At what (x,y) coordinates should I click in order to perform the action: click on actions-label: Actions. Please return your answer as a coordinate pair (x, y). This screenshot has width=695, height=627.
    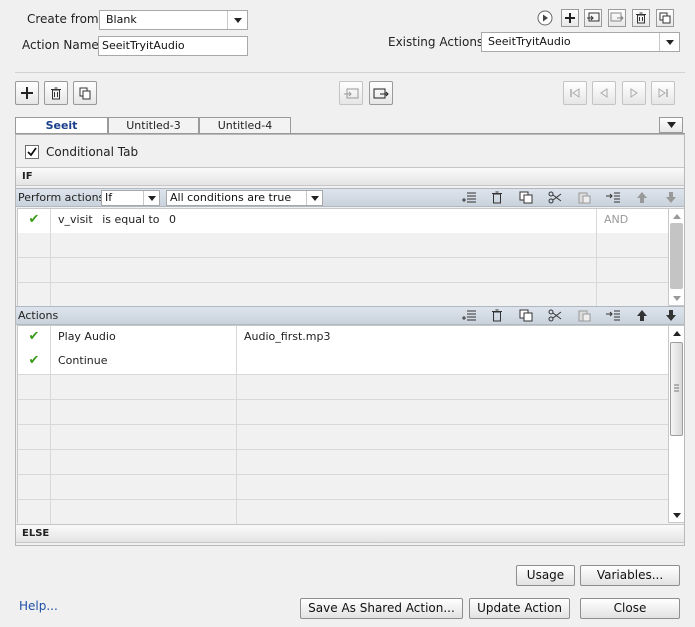
    Looking at the image, I should click on (38, 315).